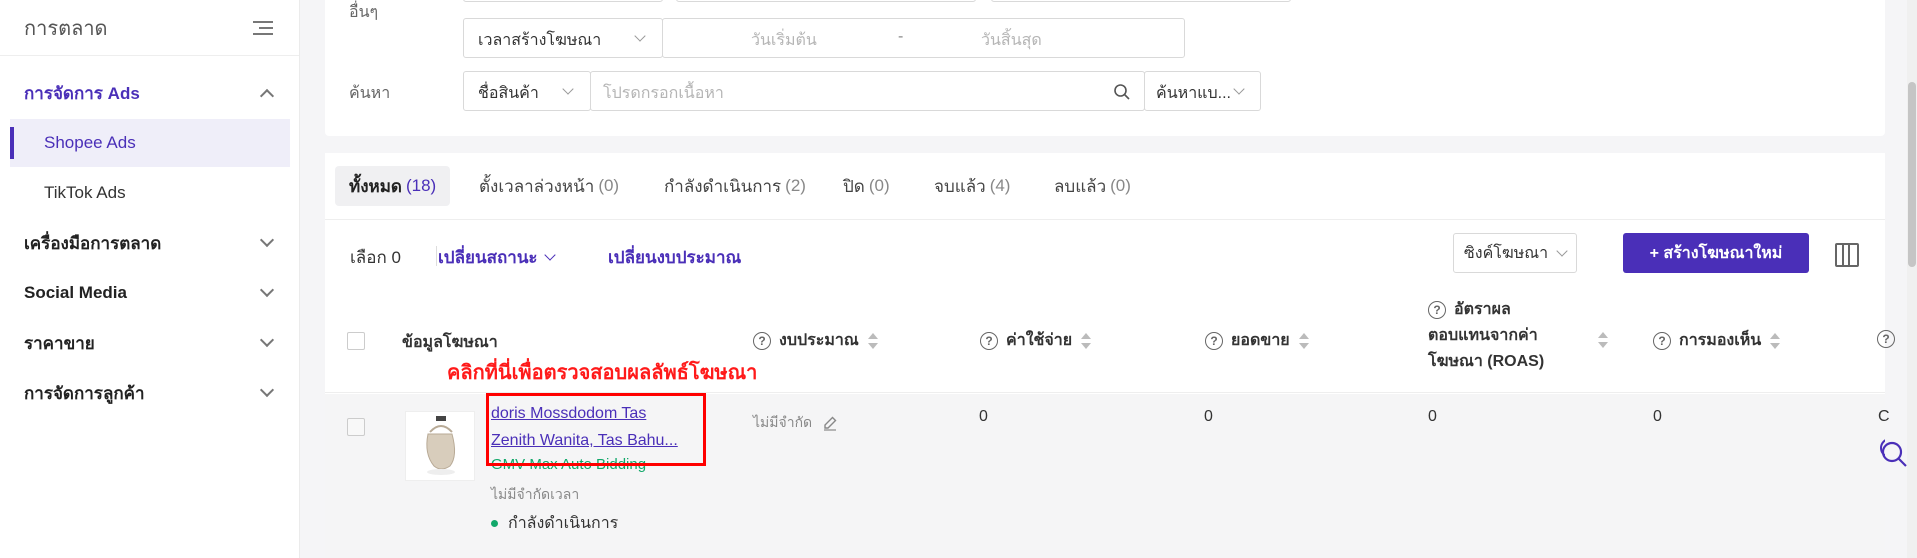  I want to click on sidebar-group-marketing-tools: เครื่องมือการตลาด, so click(150, 243).